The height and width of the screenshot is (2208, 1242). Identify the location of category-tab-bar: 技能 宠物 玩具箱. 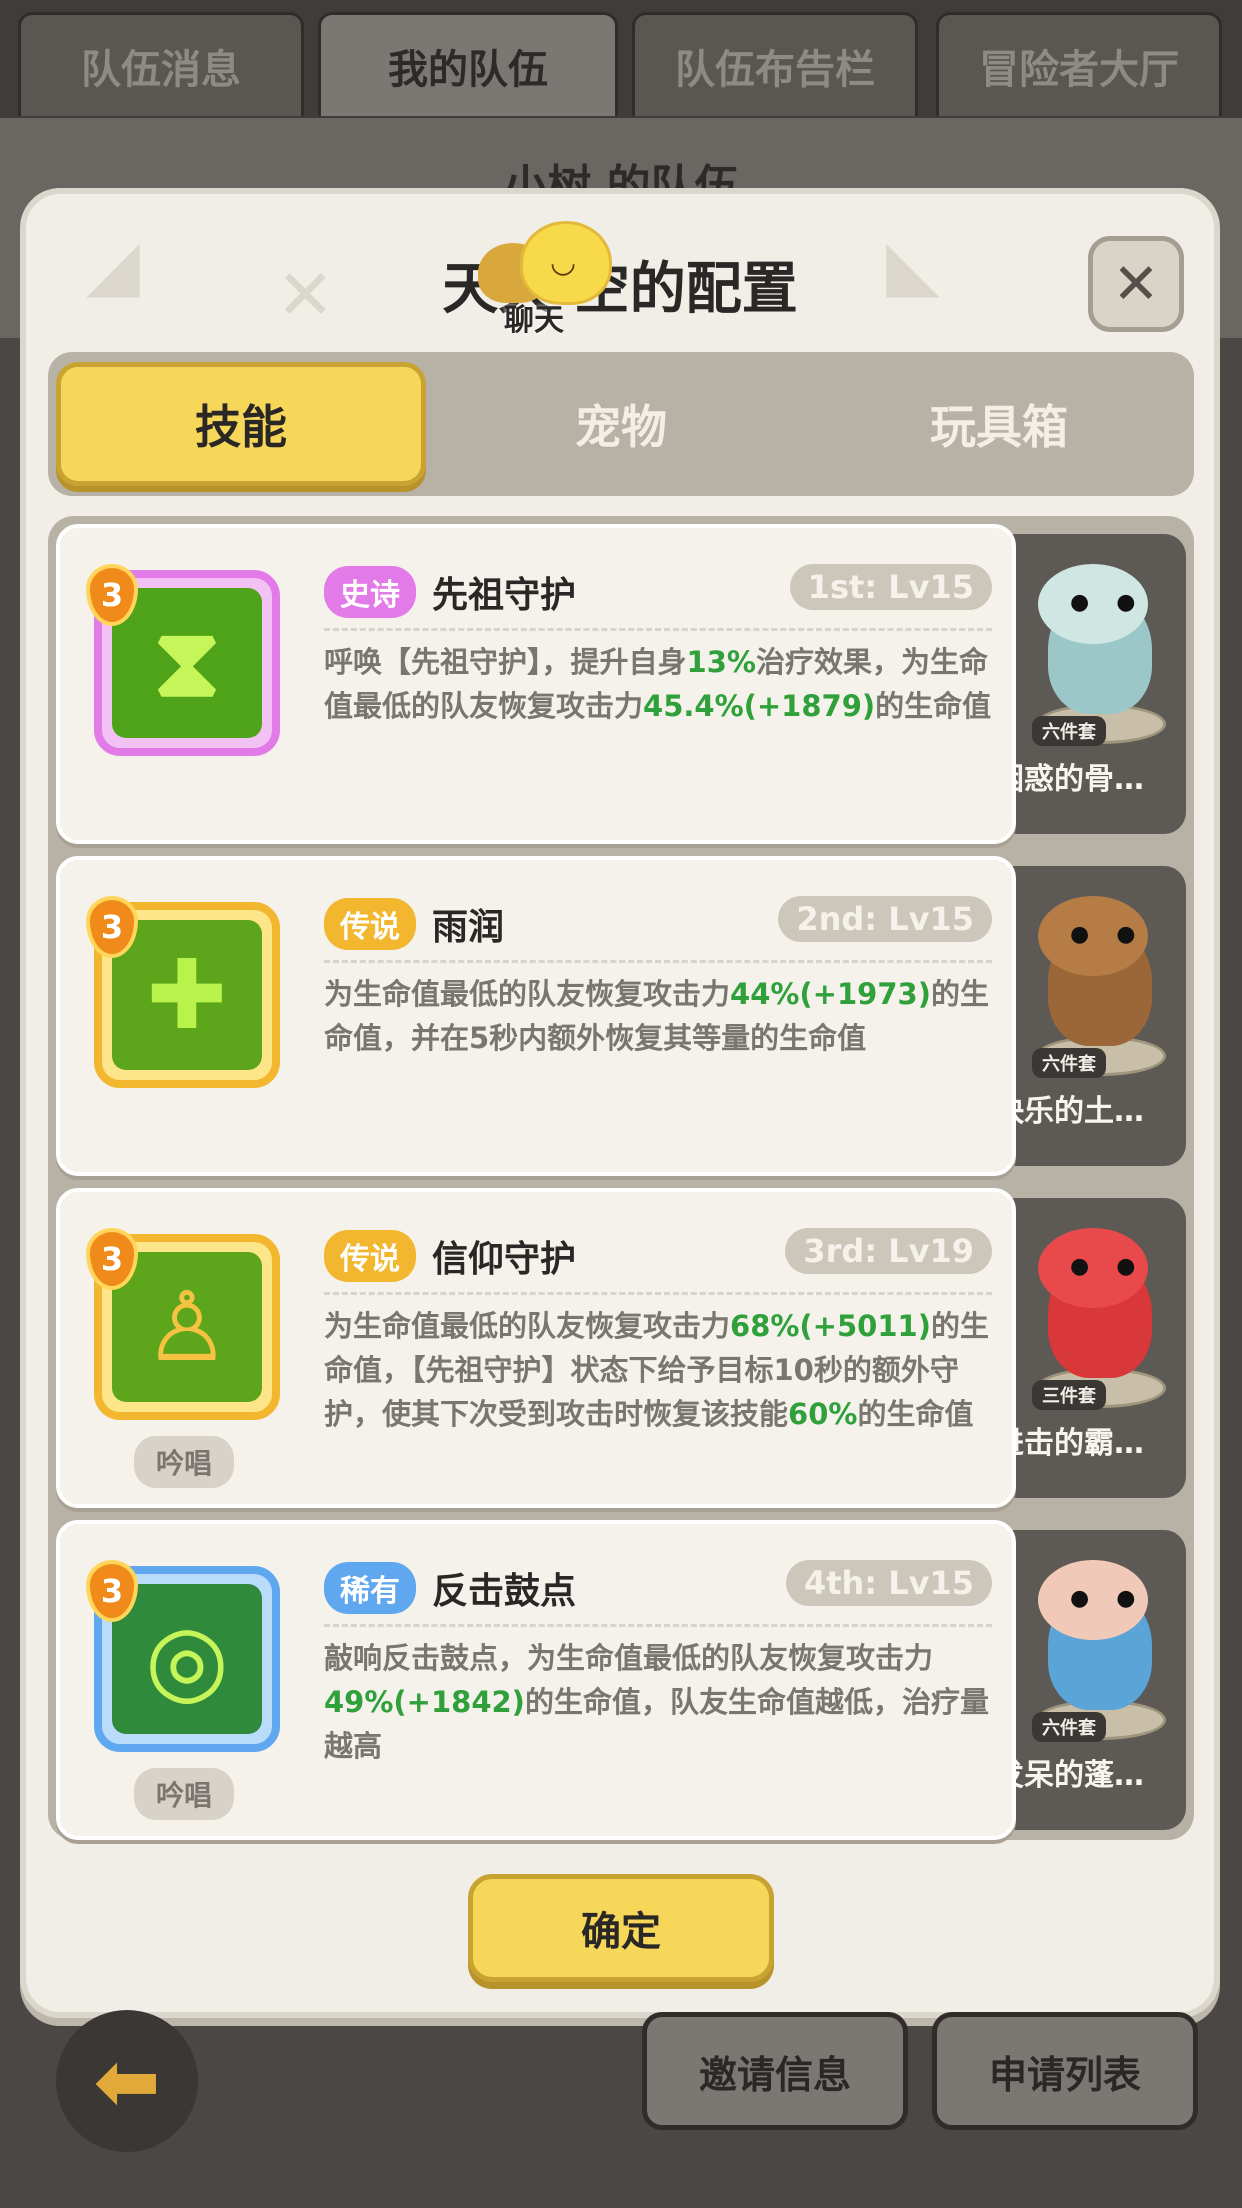
(621, 424).